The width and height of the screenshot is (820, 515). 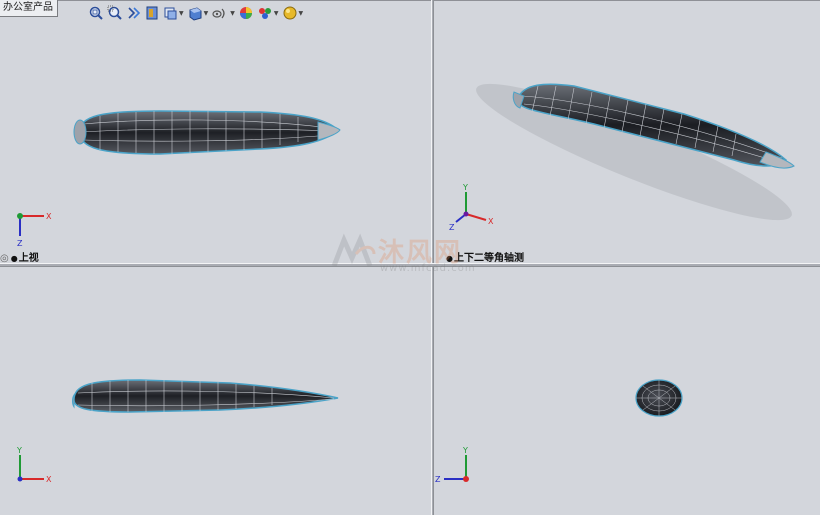 I want to click on fuselage-model-front-view, so click(x=205, y=396).